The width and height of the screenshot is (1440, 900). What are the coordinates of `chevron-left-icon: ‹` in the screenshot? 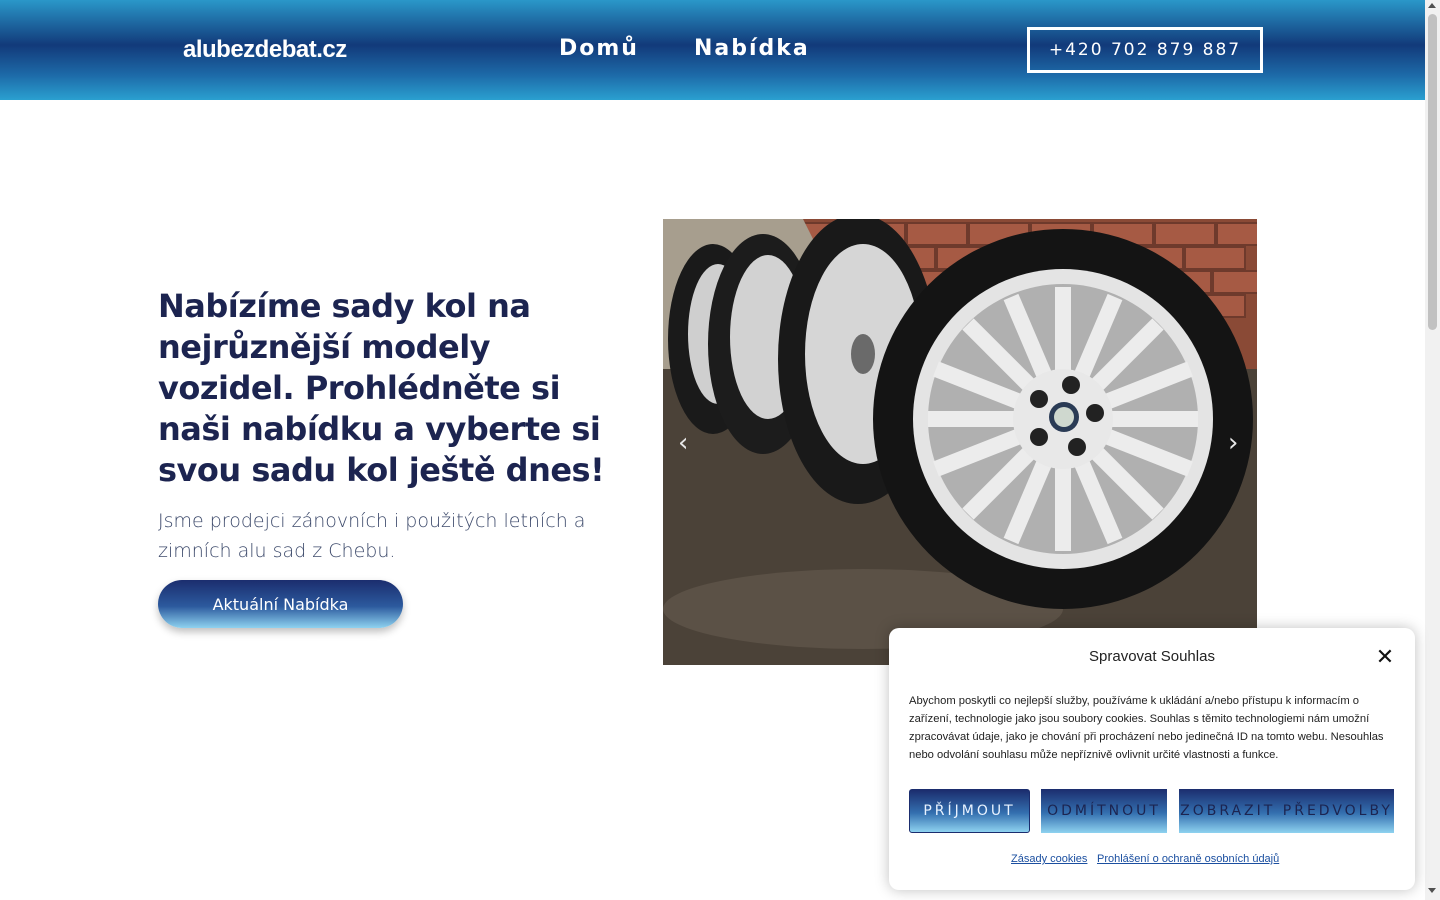 It's located at (683, 443).